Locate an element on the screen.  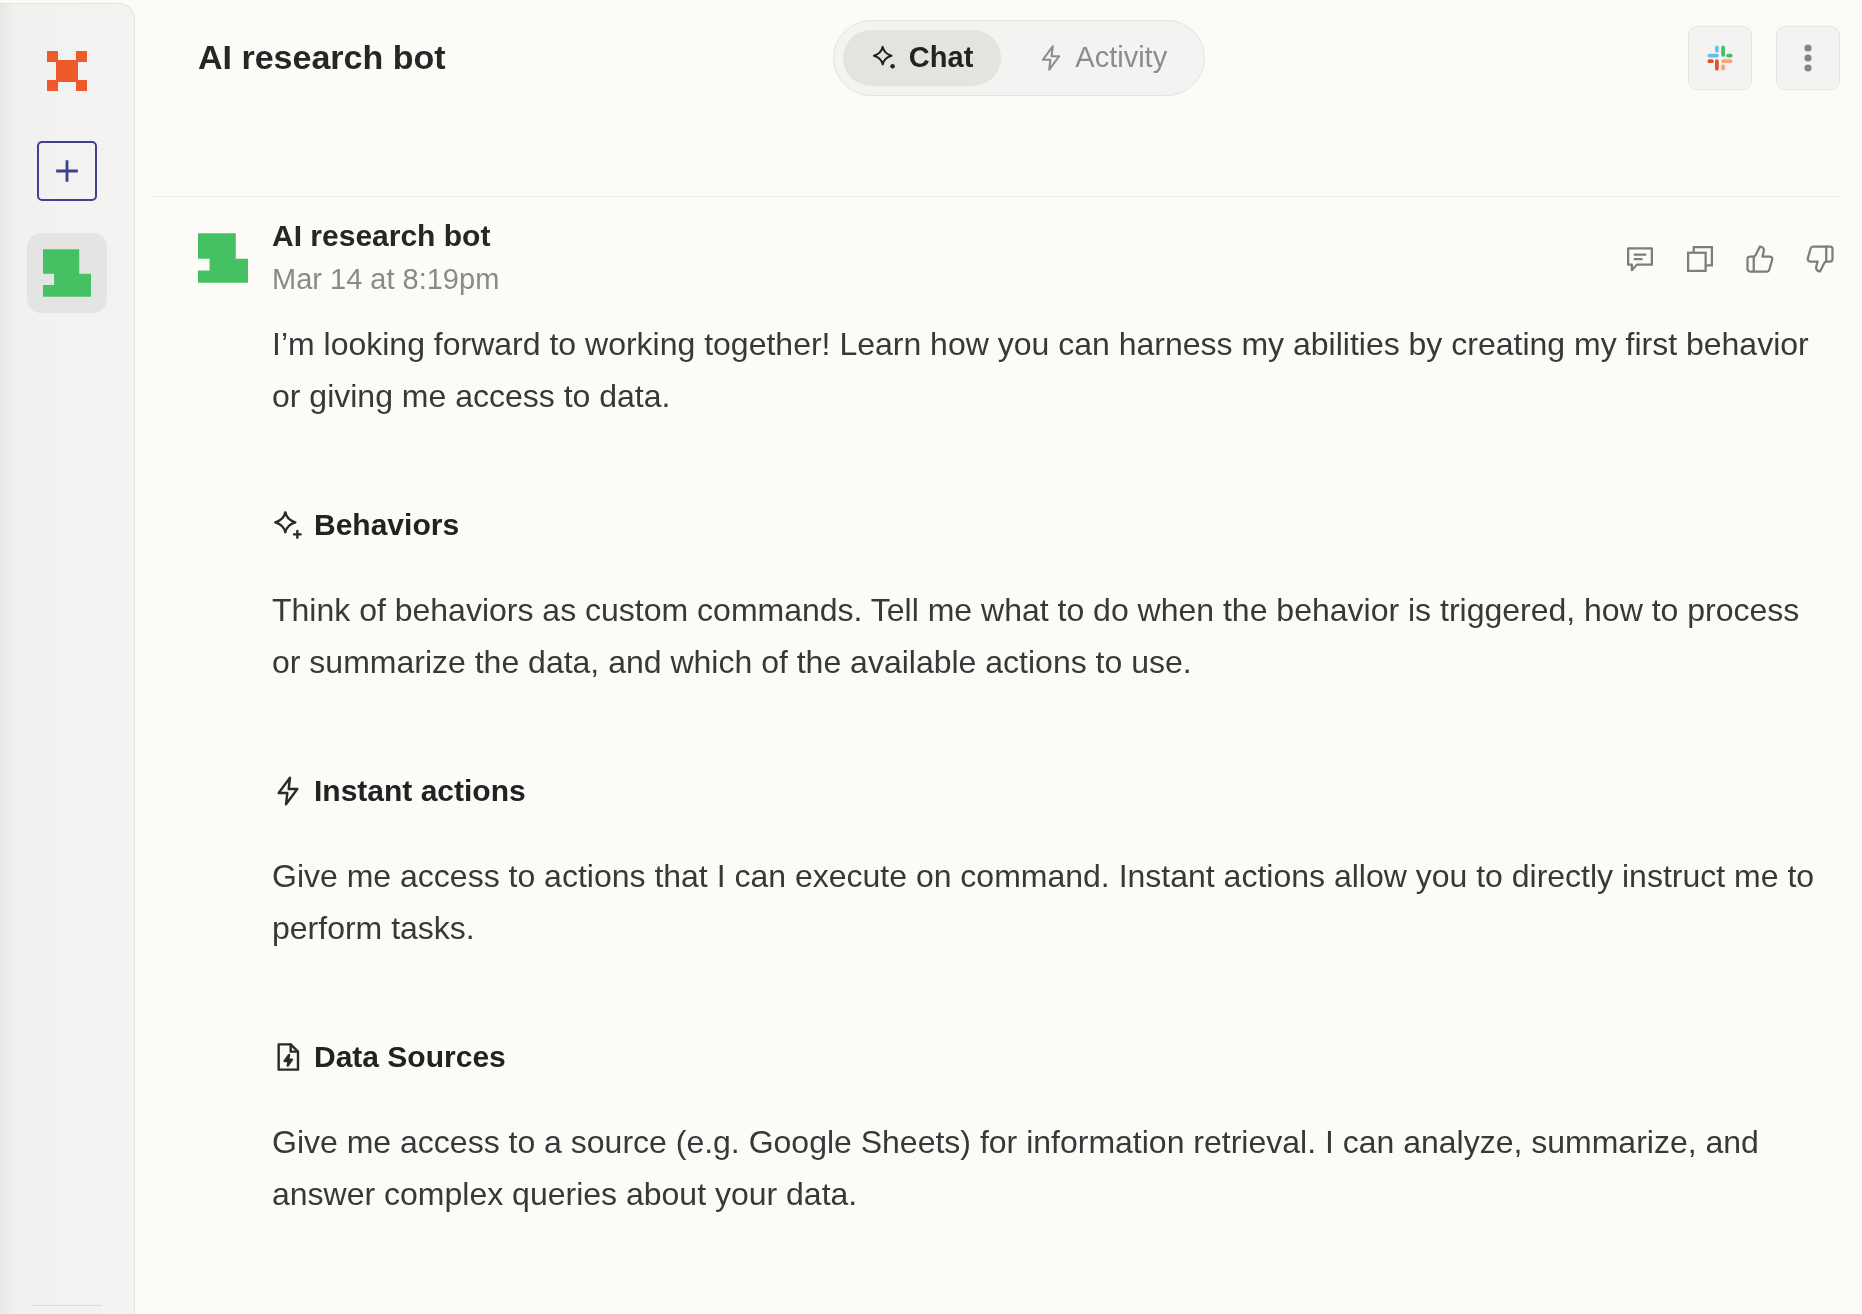
thumbs-down-icon is located at coordinates (1820, 258).